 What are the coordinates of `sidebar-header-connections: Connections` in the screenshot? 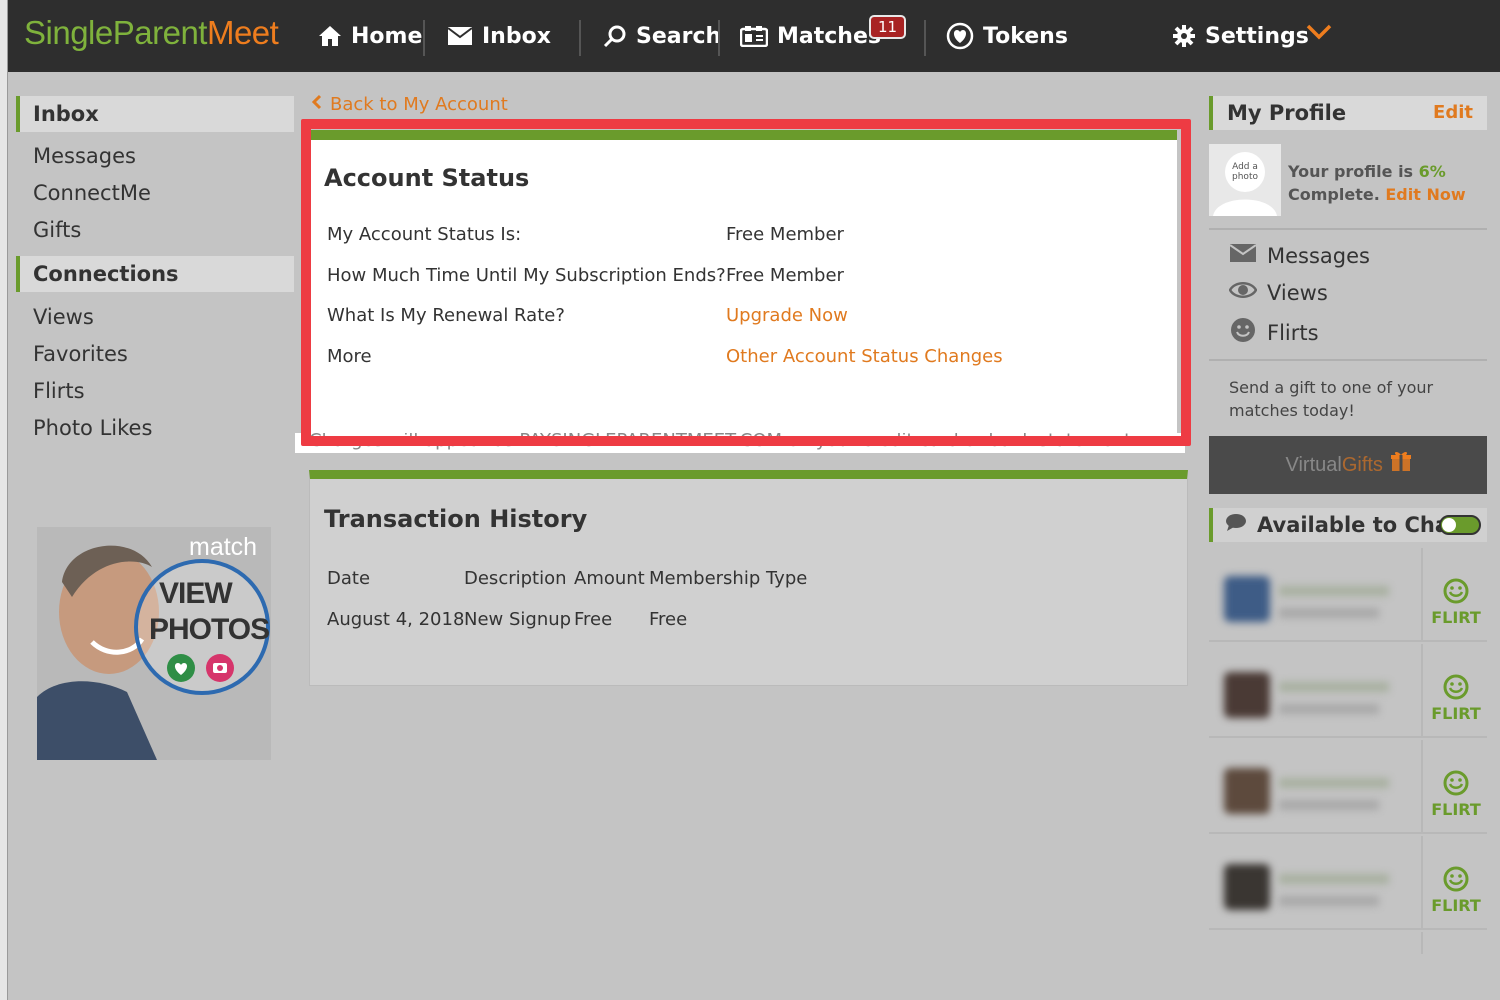 It's located at (155, 274).